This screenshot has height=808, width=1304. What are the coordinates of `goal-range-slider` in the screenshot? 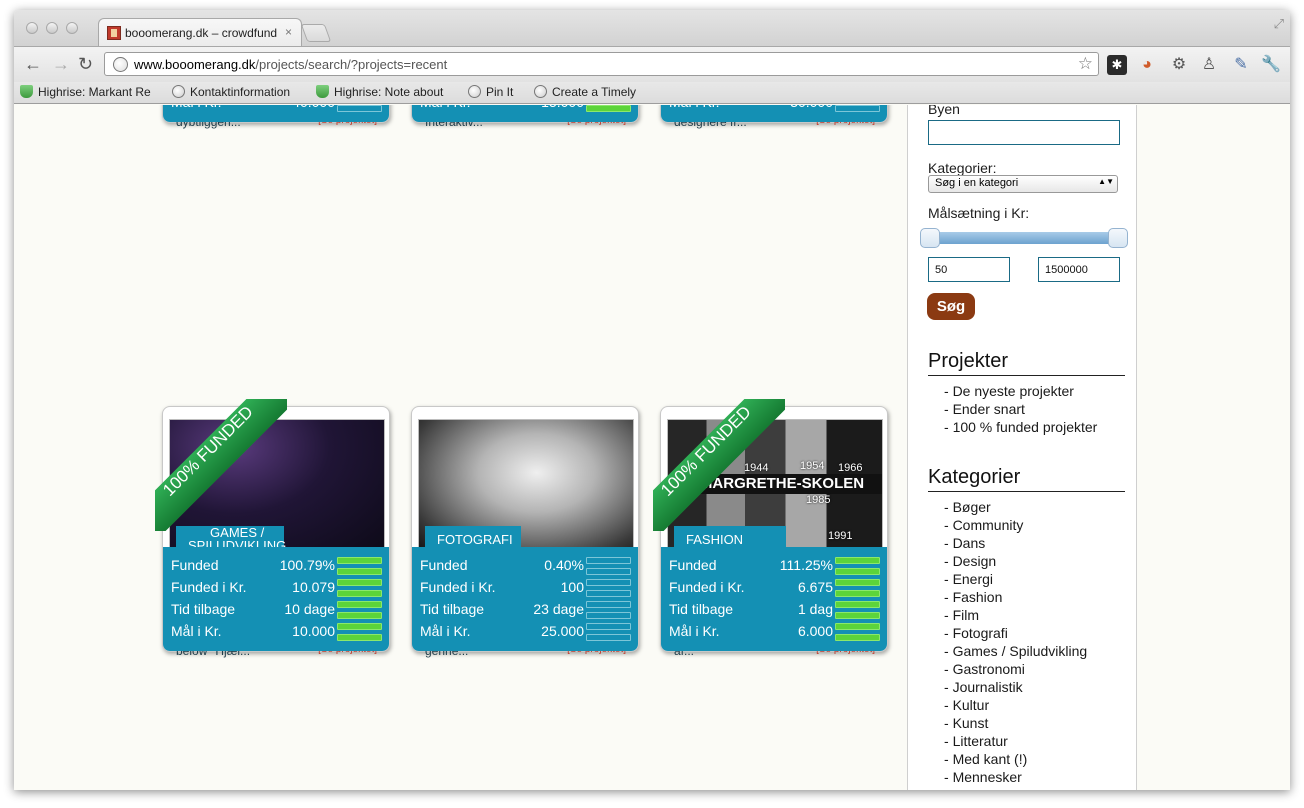 It's located at (1024, 238).